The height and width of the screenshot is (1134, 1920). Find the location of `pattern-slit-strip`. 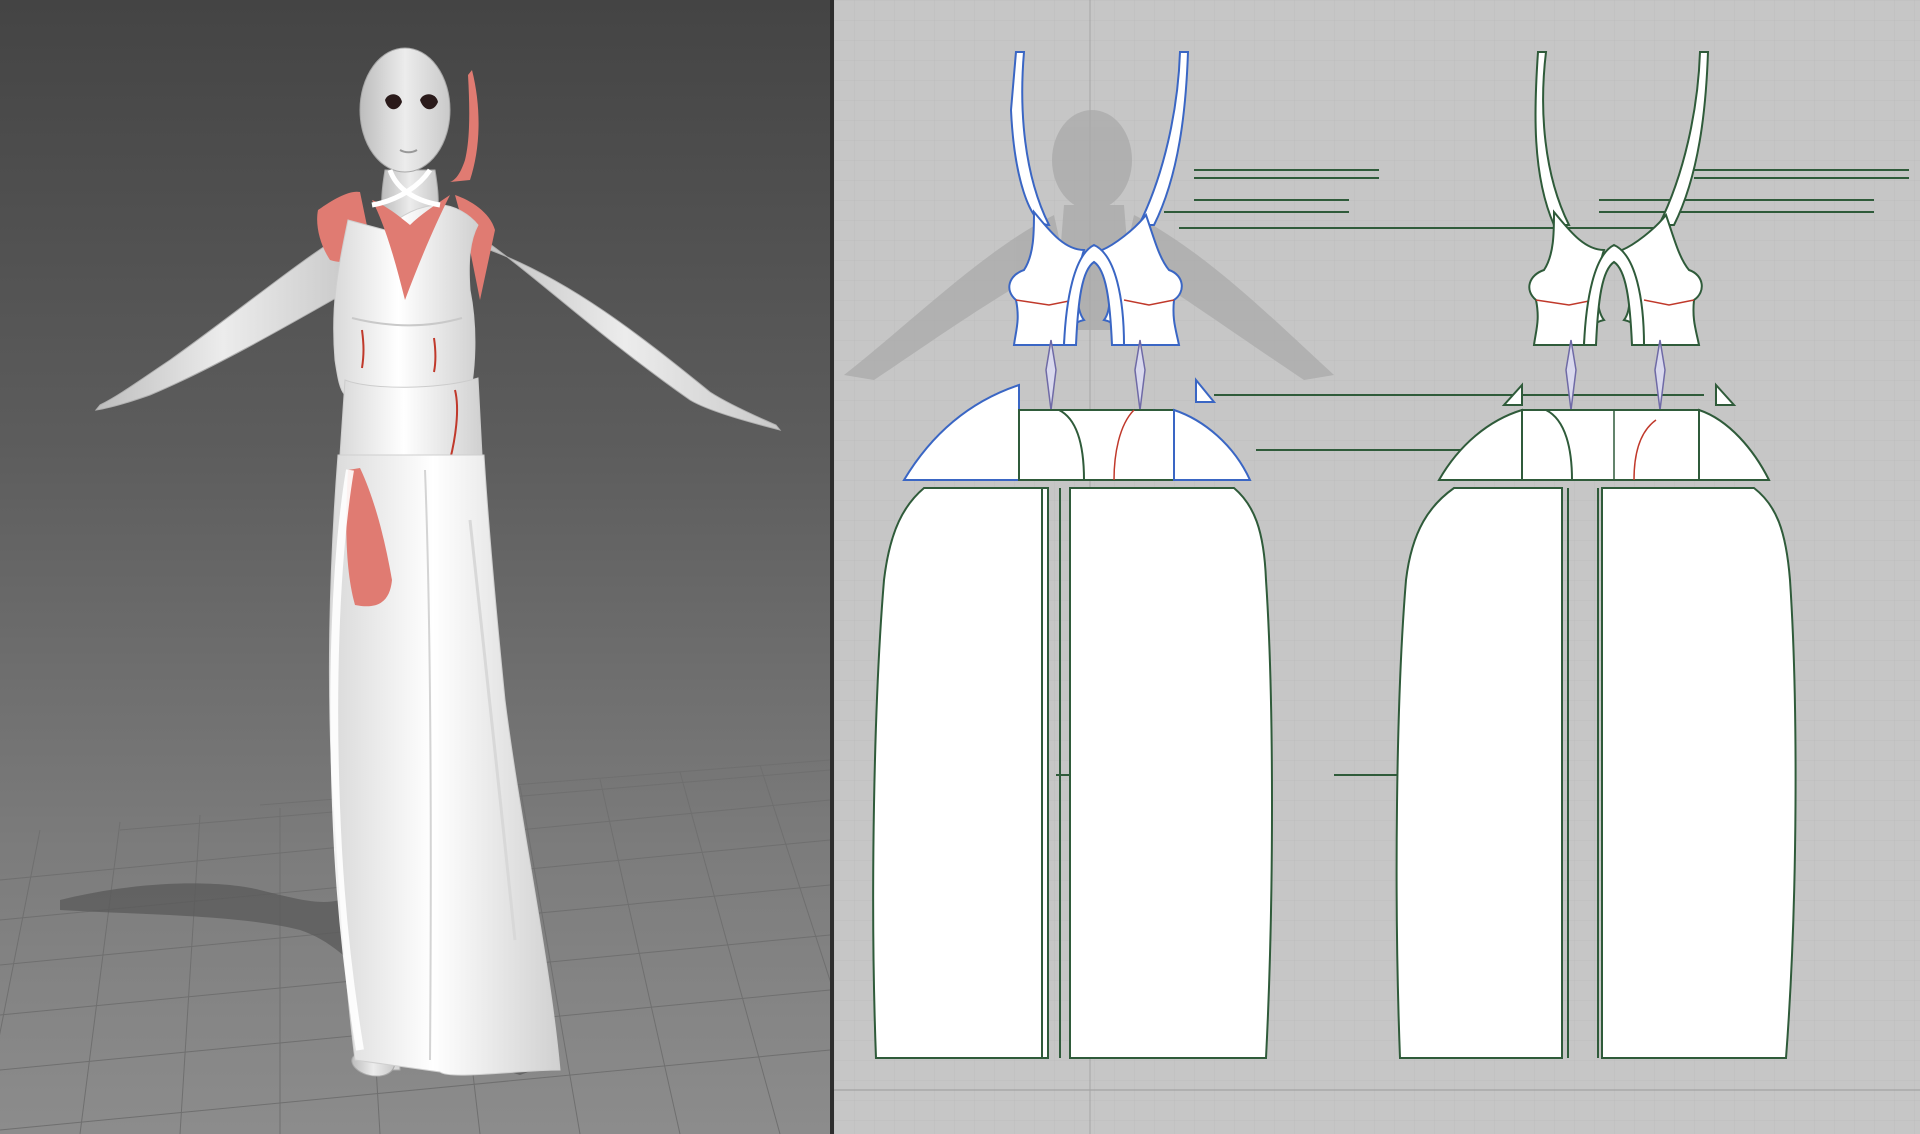

pattern-slit-strip is located at coordinates (1045, 773).